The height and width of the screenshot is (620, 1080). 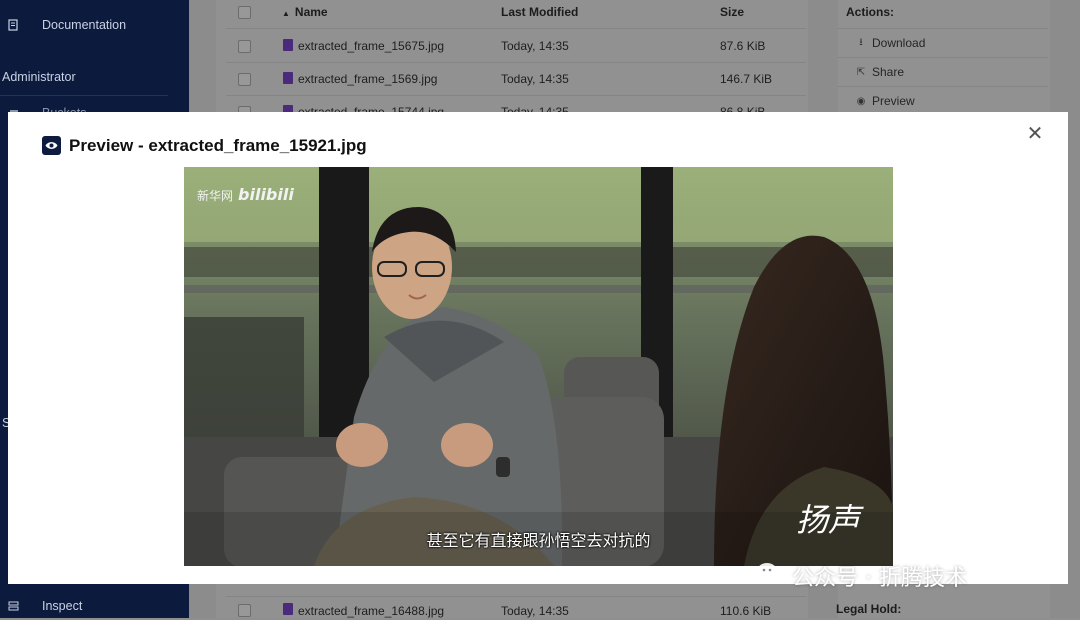 I want to click on bilibili-logo: bilibili, so click(x=266, y=194).